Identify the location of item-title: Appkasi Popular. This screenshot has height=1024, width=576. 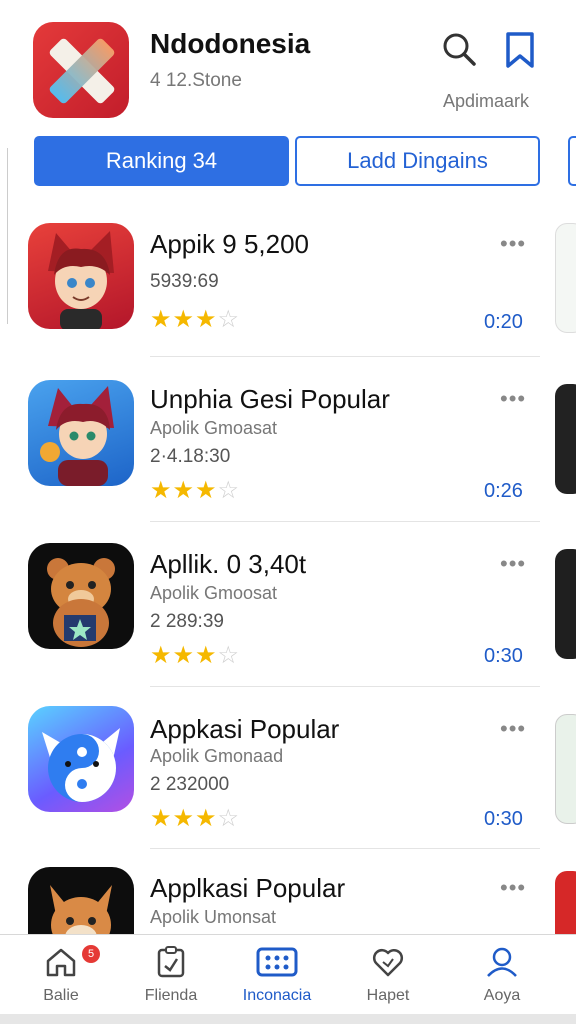
(245, 729).